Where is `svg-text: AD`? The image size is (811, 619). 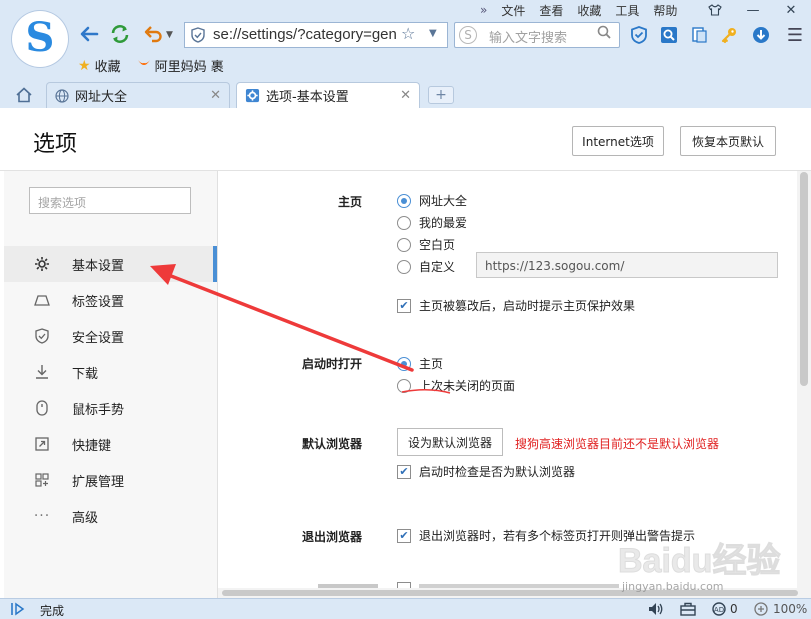
svg-text: AD is located at coordinates (719, 610).